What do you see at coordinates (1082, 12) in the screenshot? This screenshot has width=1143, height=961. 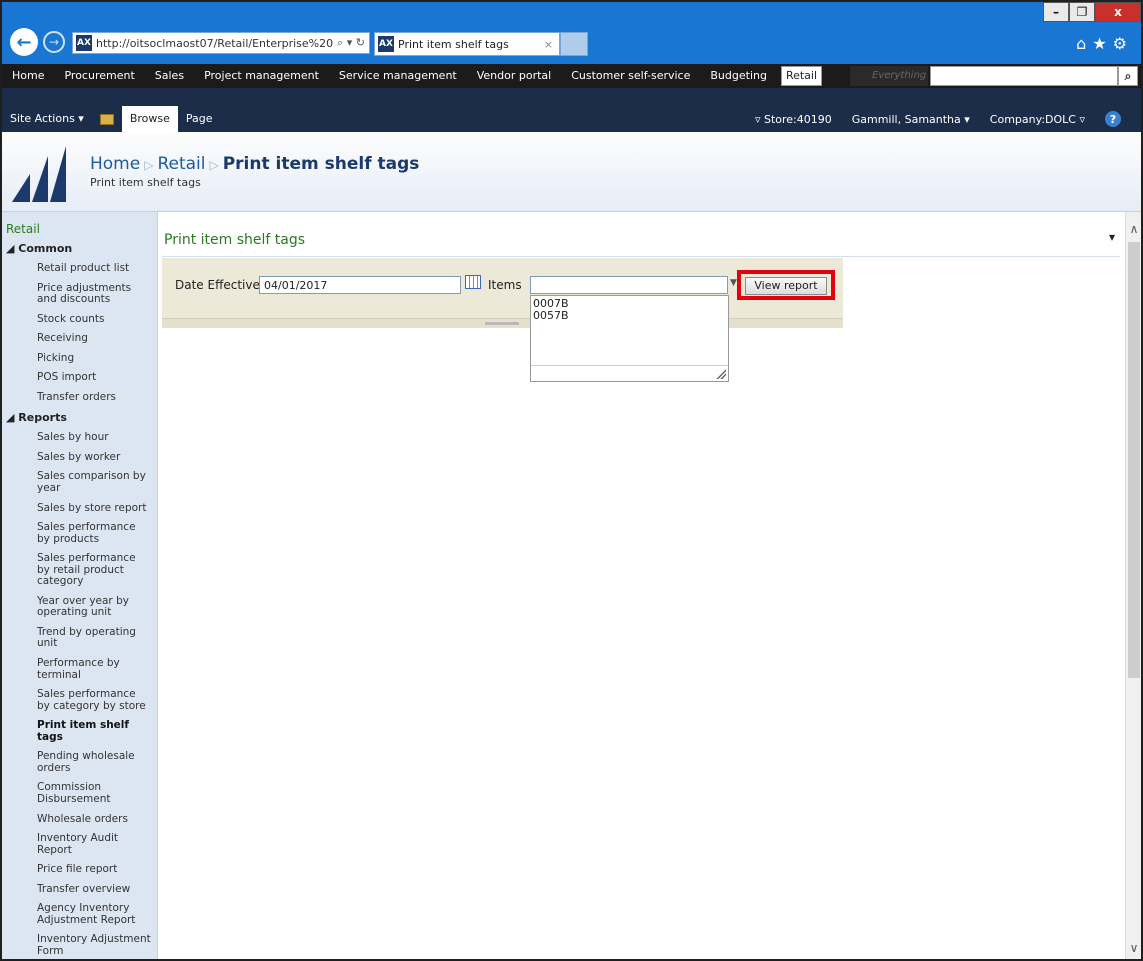 I see `restore-button: ❐` at bounding box center [1082, 12].